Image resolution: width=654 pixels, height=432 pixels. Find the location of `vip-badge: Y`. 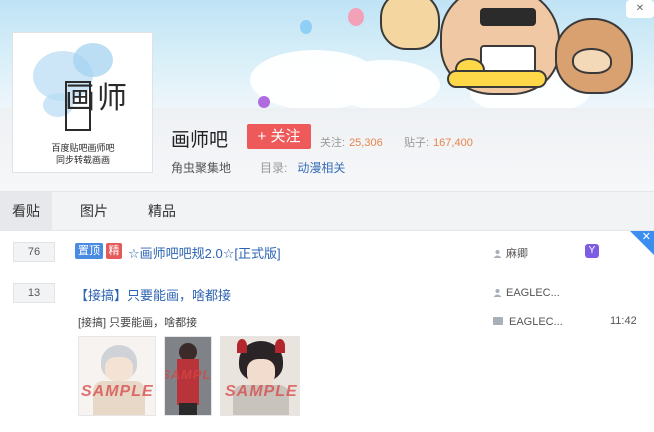

vip-badge: Y is located at coordinates (592, 251).